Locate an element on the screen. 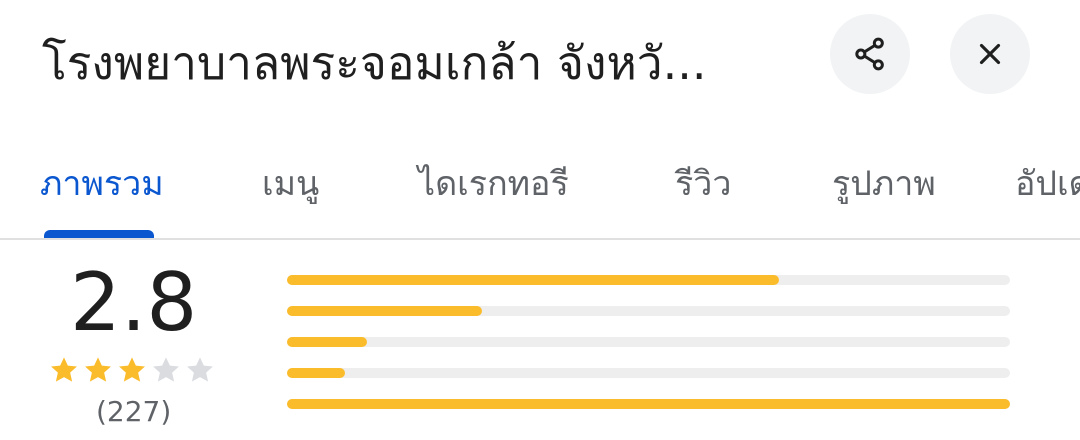 The image size is (1080, 440). rating-bar-1-star is located at coordinates (648, 404).